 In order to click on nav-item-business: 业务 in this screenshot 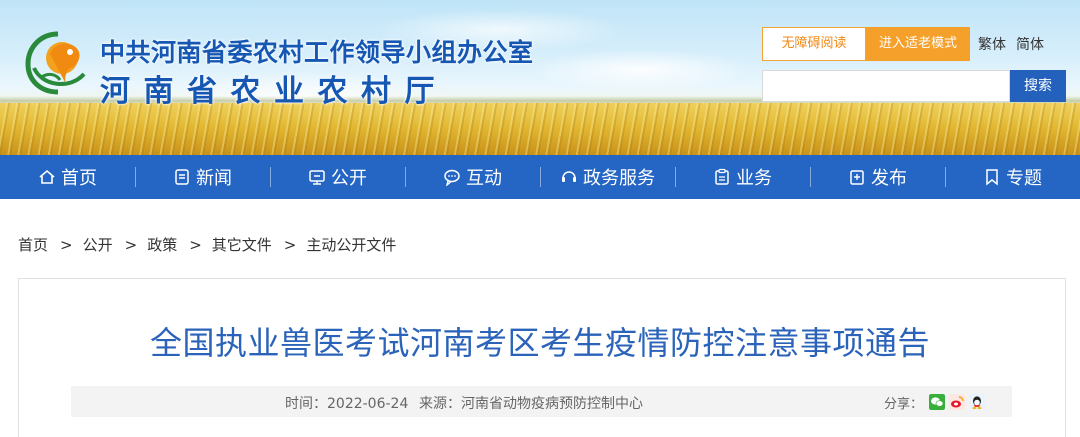, I will do `click(742, 177)`.